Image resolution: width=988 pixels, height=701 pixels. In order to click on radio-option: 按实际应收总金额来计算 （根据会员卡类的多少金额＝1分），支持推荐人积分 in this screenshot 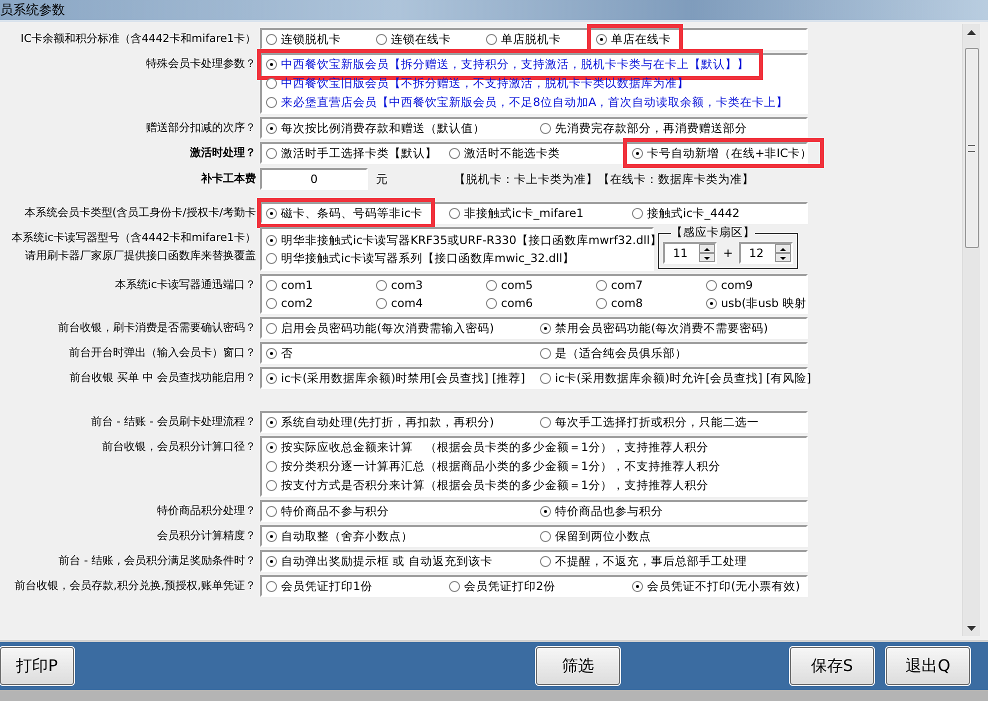, I will do `click(487, 448)`.